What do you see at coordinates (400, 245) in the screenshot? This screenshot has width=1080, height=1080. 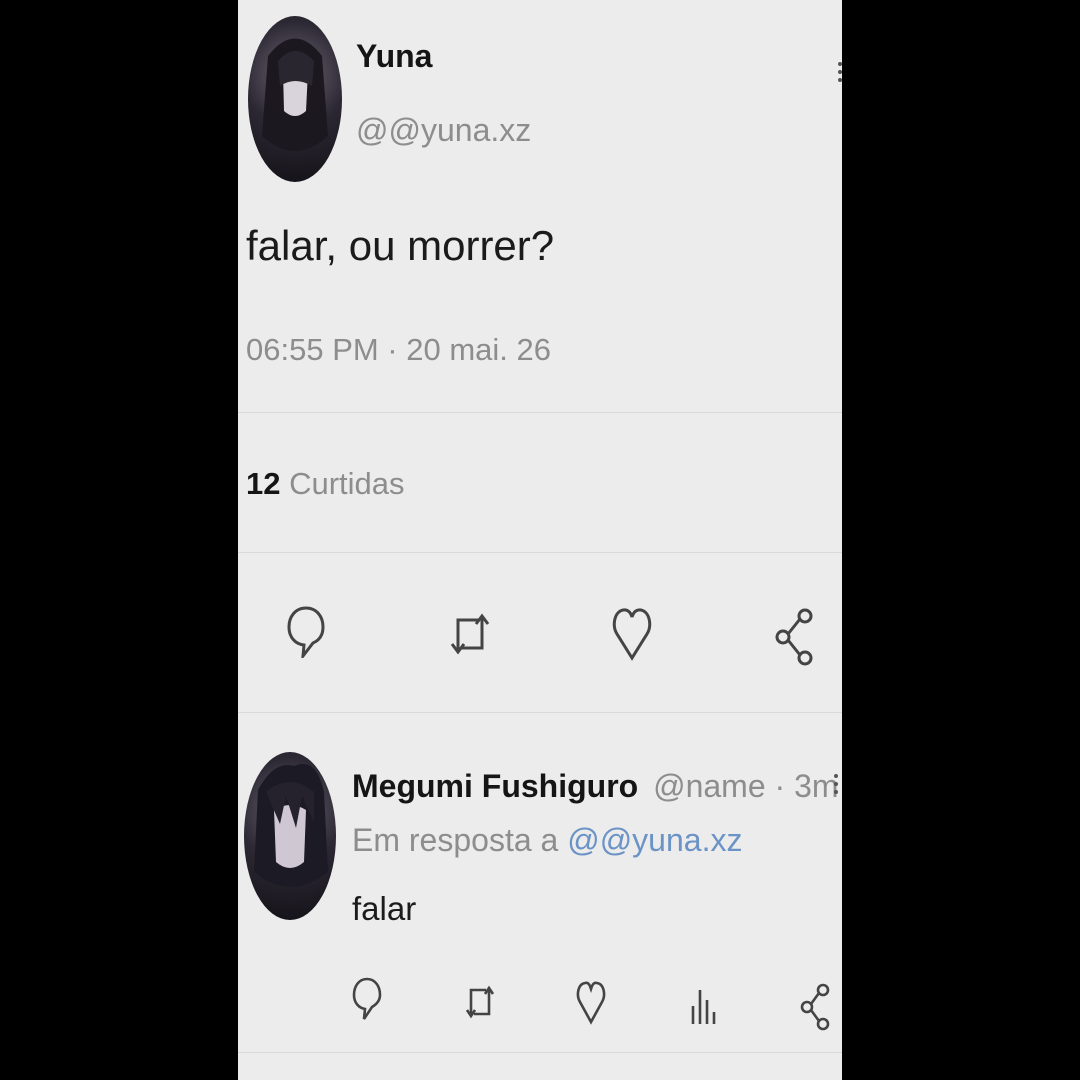 I see `tweet-text: falar, ou morrer?` at bounding box center [400, 245].